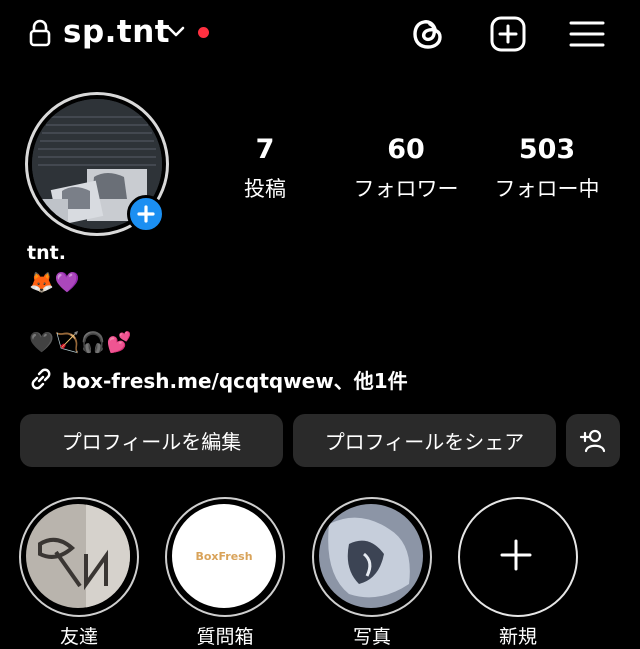 This screenshot has height=649, width=640. I want to click on highlight-label: 新規, so click(517, 637).